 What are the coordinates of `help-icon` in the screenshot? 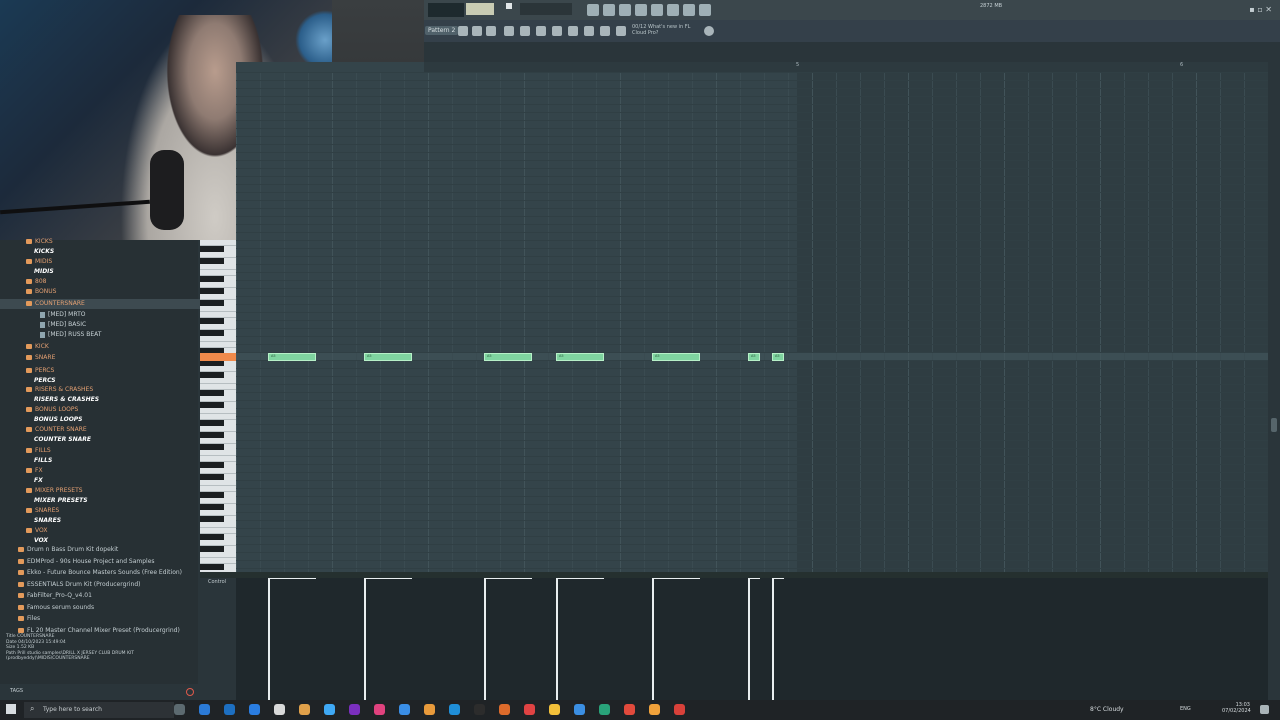 It's located at (641, 10).